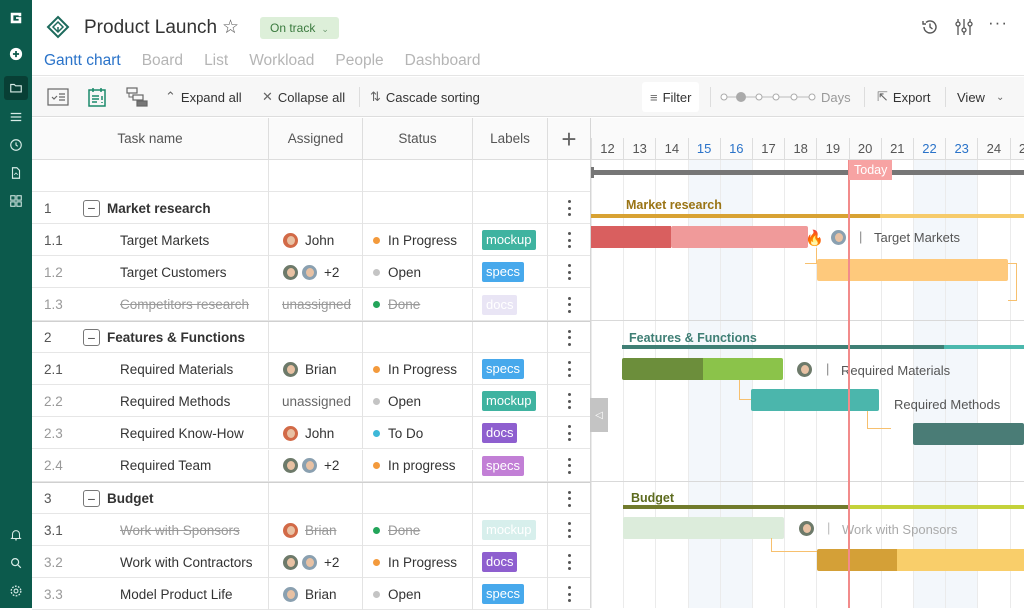  Describe the element at coordinates (768, 97) in the screenshot. I see `zoom-slider-track` at that location.